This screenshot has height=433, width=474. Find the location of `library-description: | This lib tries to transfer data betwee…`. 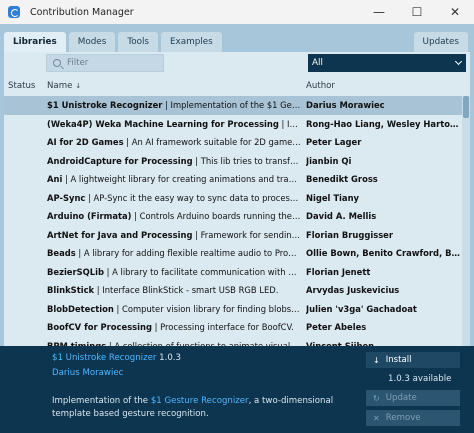

library-description: | This lib tries to transfer data betwee… is located at coordinates (248, 160).